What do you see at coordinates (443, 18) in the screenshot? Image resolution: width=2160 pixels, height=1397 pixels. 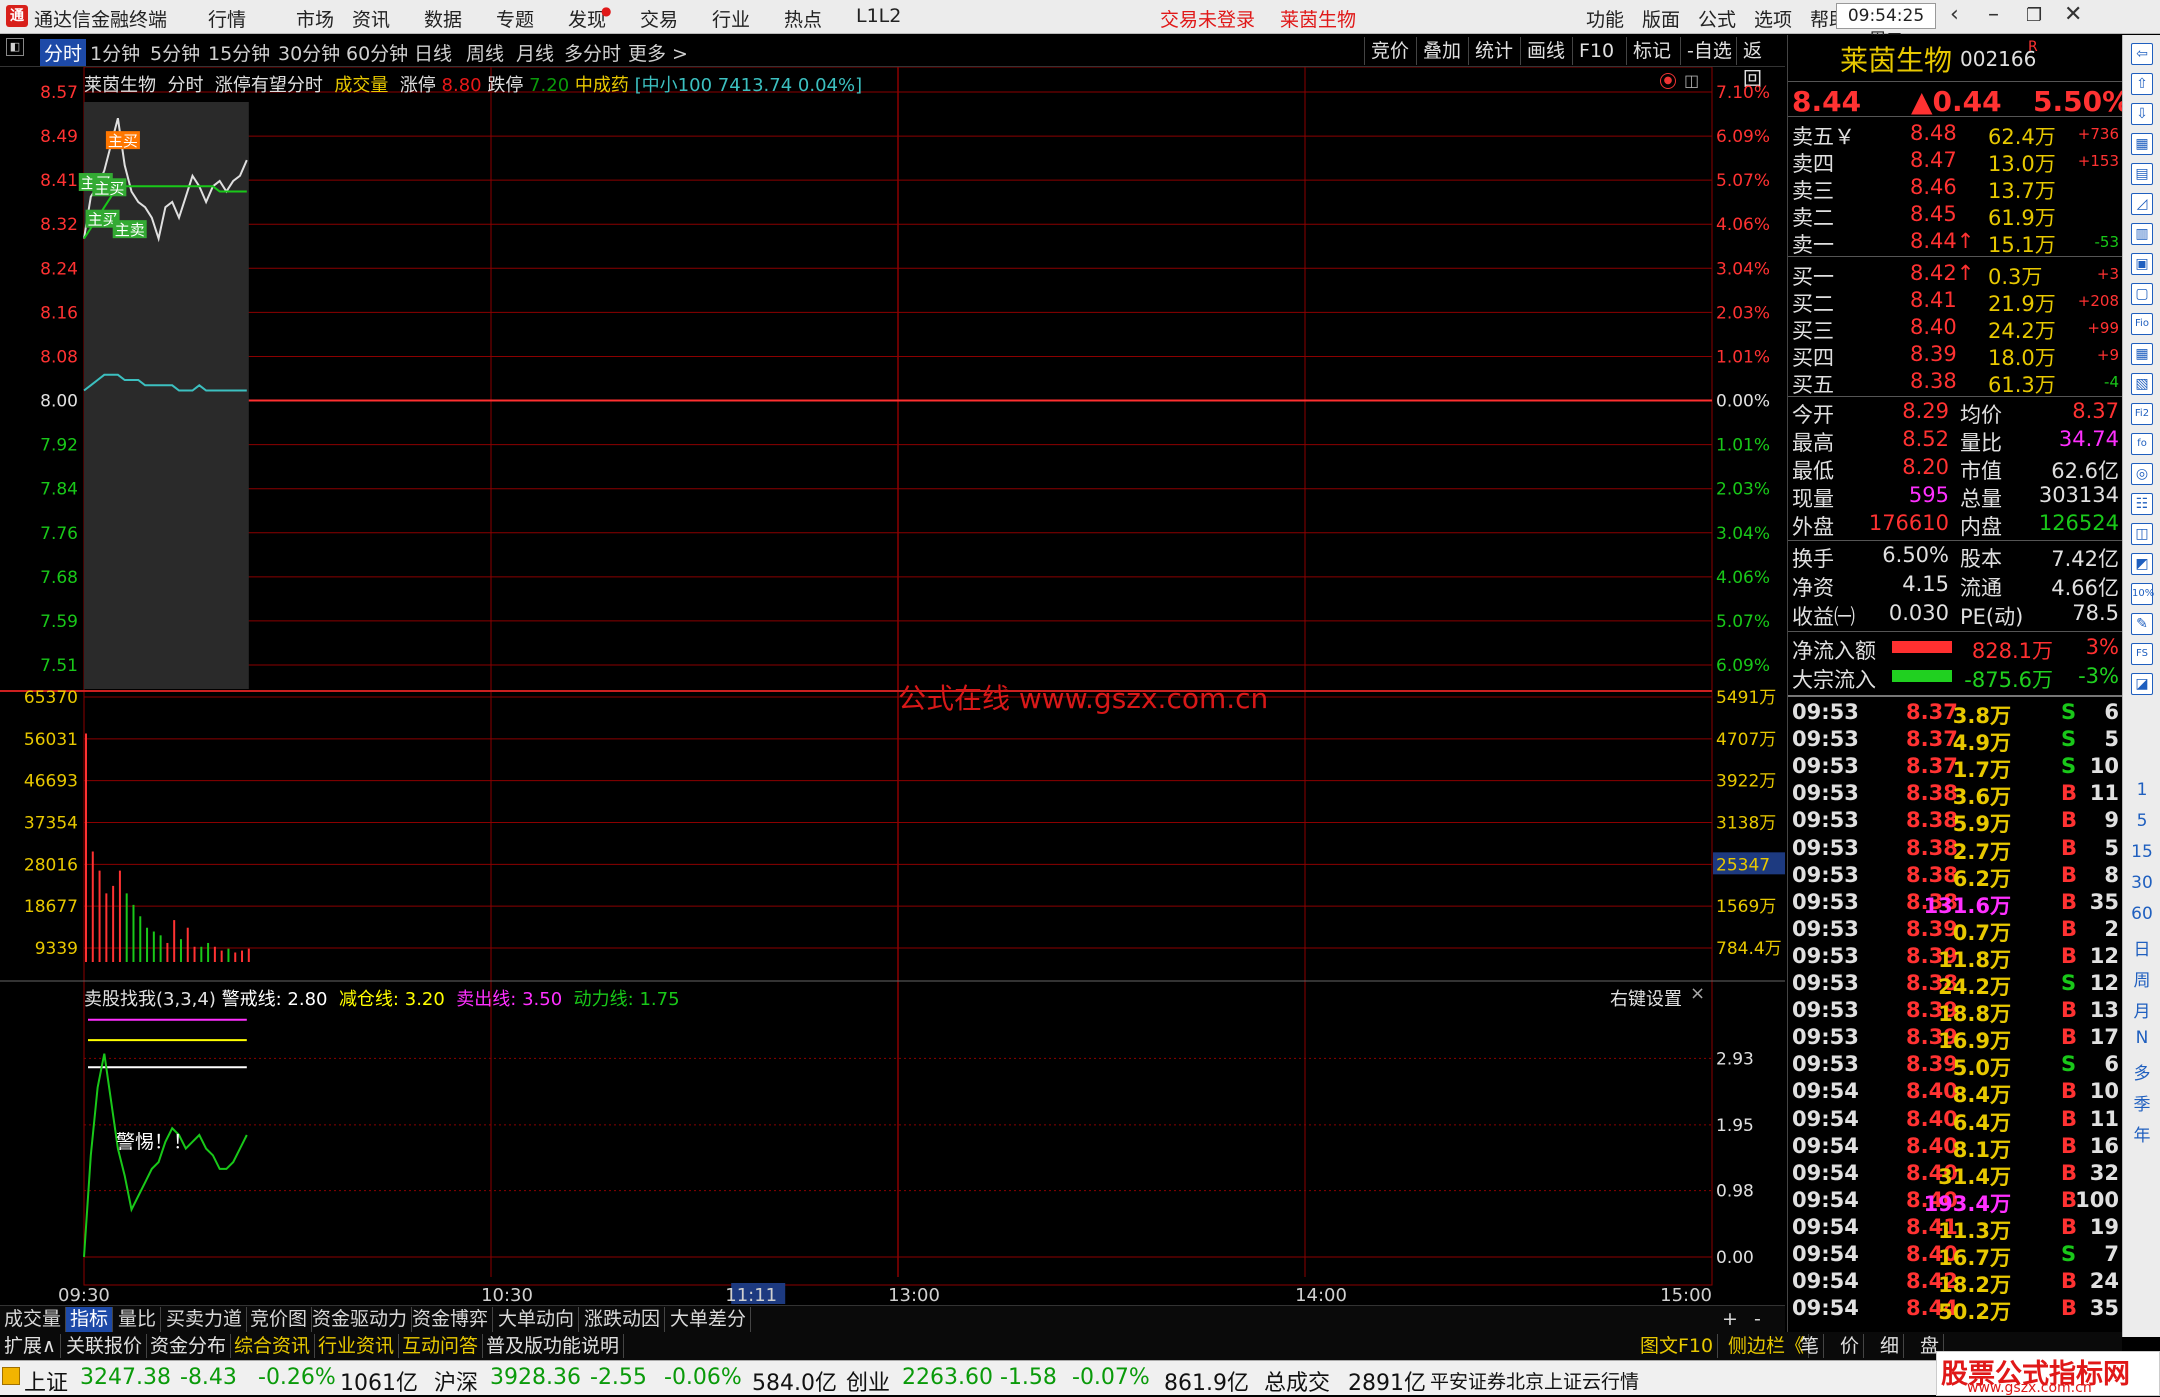 I see `menu-3: 数据` at bounding box center [443, 18].